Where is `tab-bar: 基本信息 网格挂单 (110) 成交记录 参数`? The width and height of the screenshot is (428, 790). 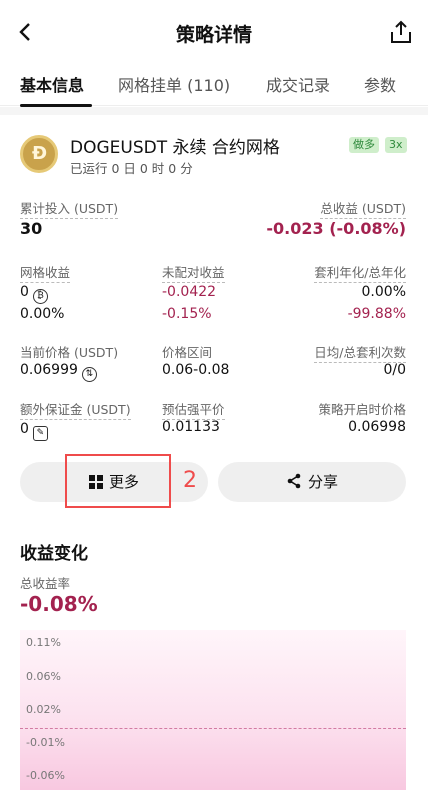 tab-bar: 基本信息 网格挂单 (110) 成交记录 参数 is located at coordinates (214, 85).